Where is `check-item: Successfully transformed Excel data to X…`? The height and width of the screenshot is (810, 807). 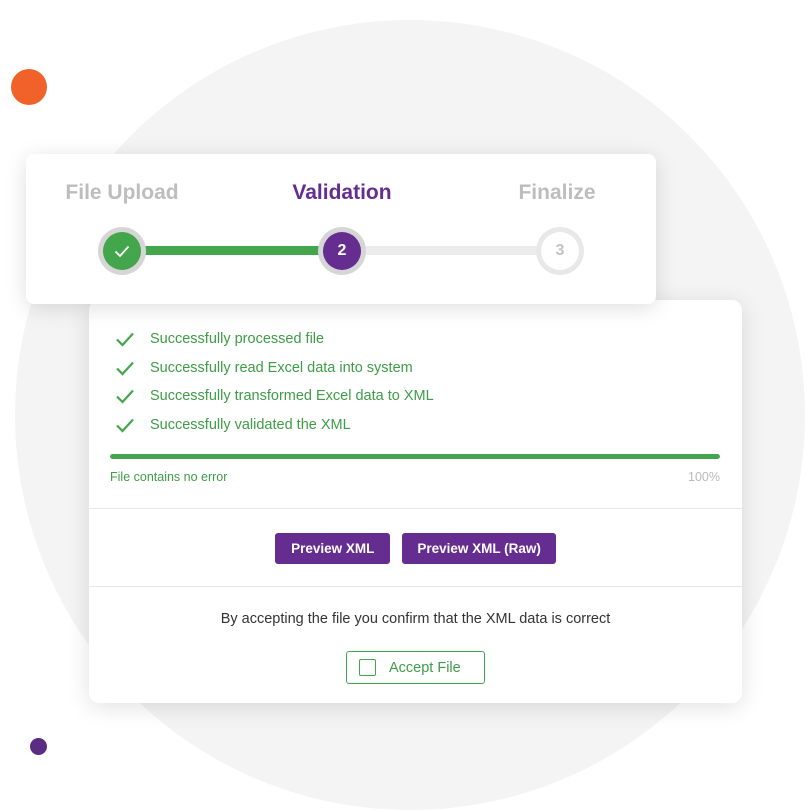
check-item: Successfully transformed Excel data to X… is located at coordinates (274, 396).